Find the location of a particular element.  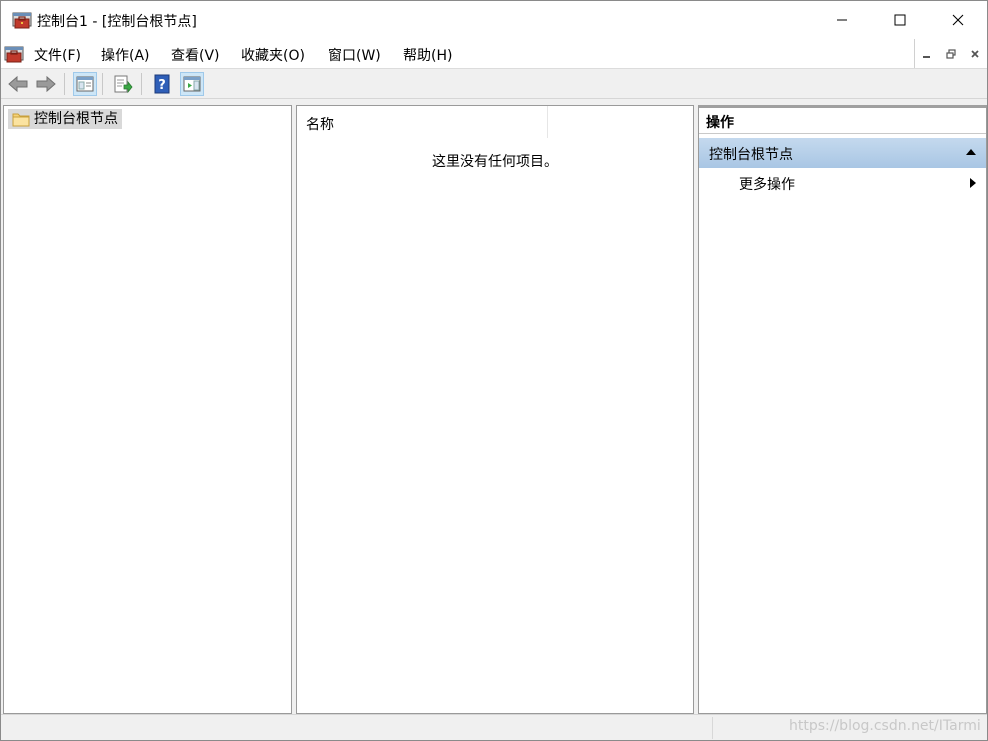

export-list-button is located at coordinates (123, 84).